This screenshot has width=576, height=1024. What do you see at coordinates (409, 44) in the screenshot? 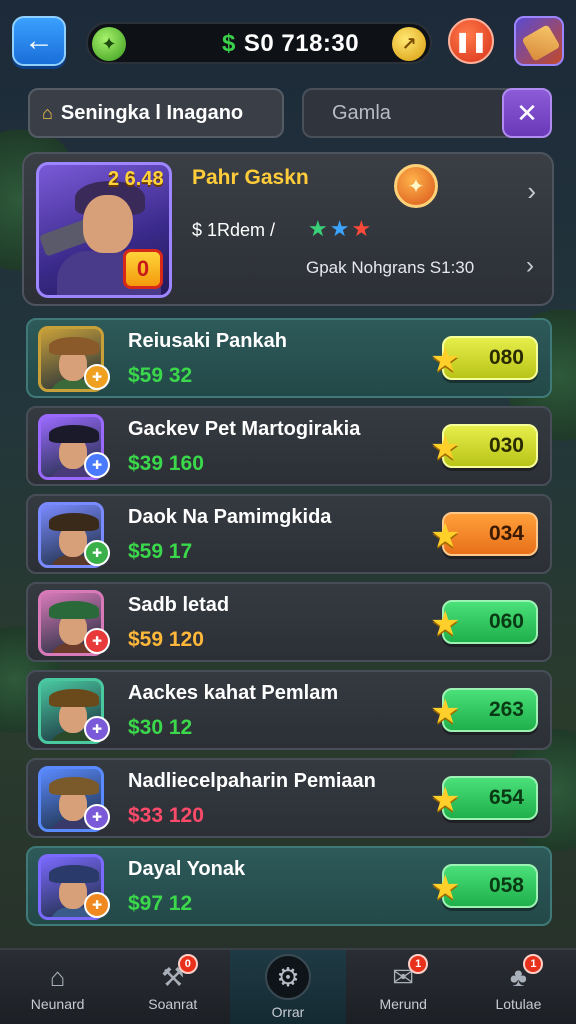
I see `coin-icon: ↗` at bounding box center [409, 44].